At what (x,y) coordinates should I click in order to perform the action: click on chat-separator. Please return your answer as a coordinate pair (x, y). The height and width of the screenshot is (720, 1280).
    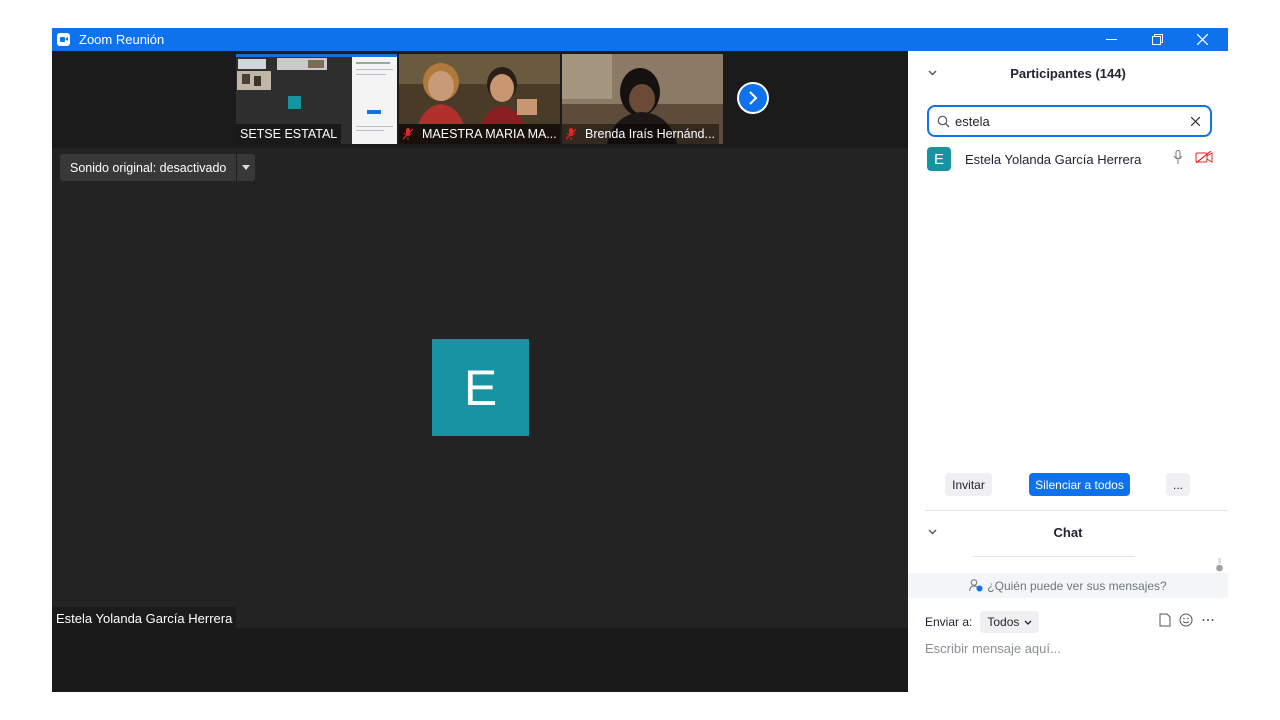
    Looking at the image, I should click on (1054, 556).